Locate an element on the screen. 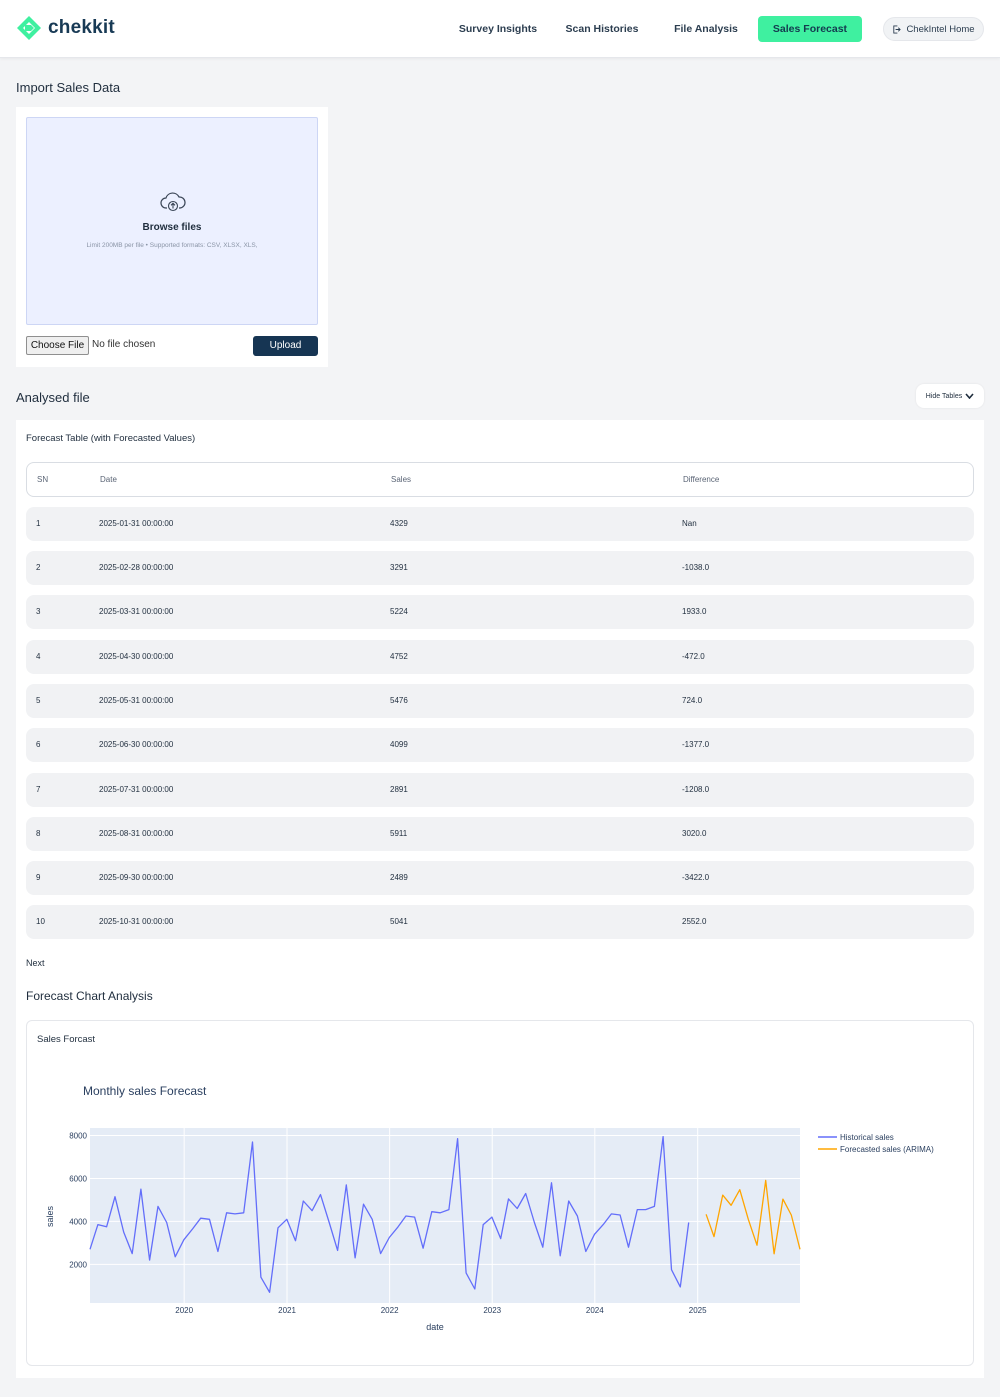 The width and height of the screenshot is (1000, 1397). cell-difference: -1208.0 is located at coordinates (696, 789).